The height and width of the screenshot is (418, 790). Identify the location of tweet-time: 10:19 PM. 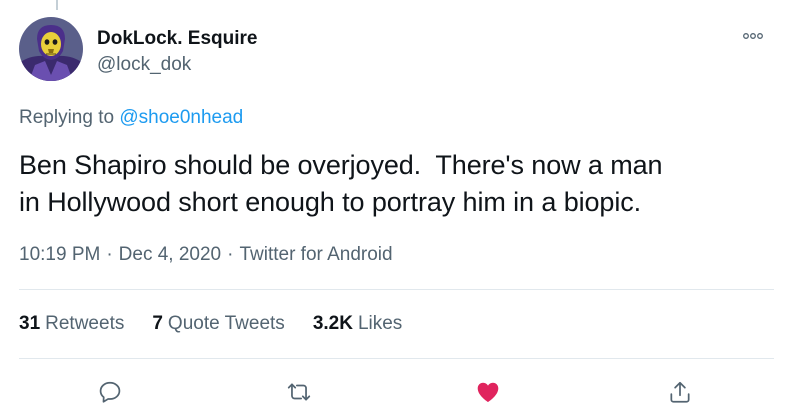
(59, 254).